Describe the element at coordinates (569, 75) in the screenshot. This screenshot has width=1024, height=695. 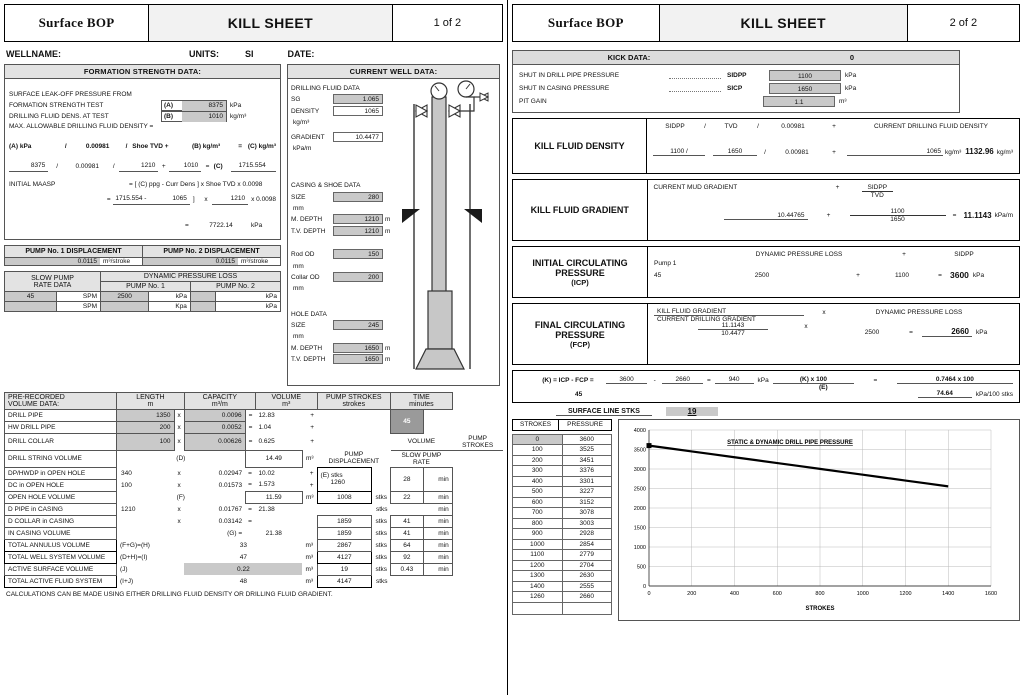
I see `sidpp-label: SHUT IN DRILL PIPE PRESSURE` at that location.